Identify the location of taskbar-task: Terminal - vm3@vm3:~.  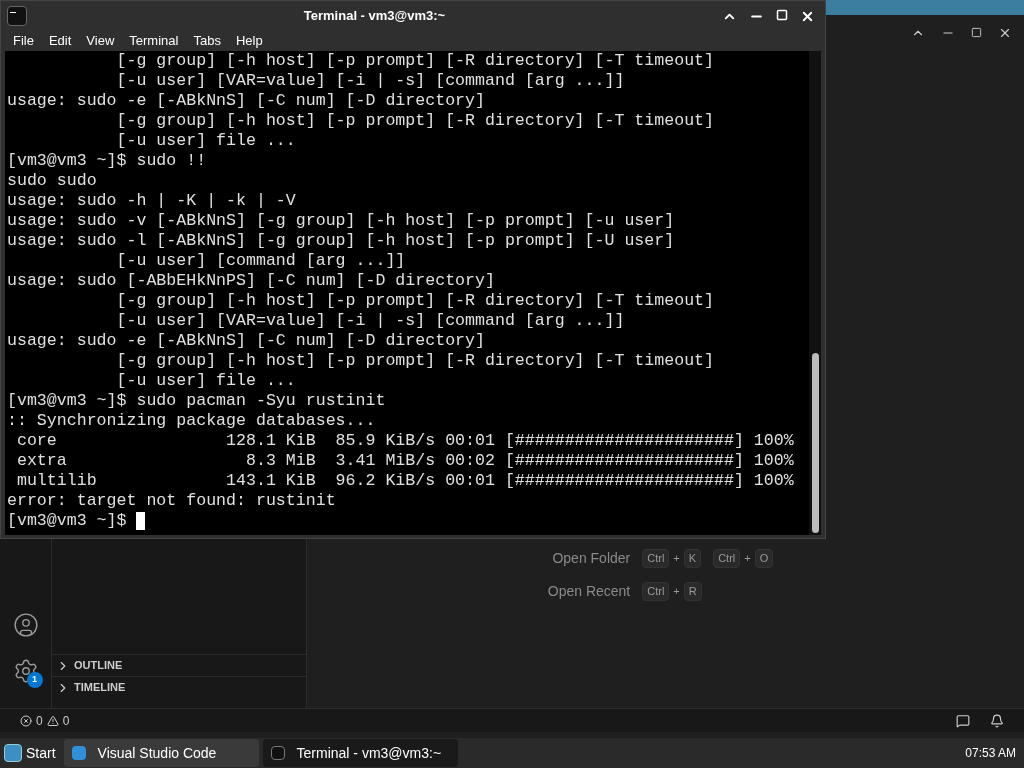
(360, 753).